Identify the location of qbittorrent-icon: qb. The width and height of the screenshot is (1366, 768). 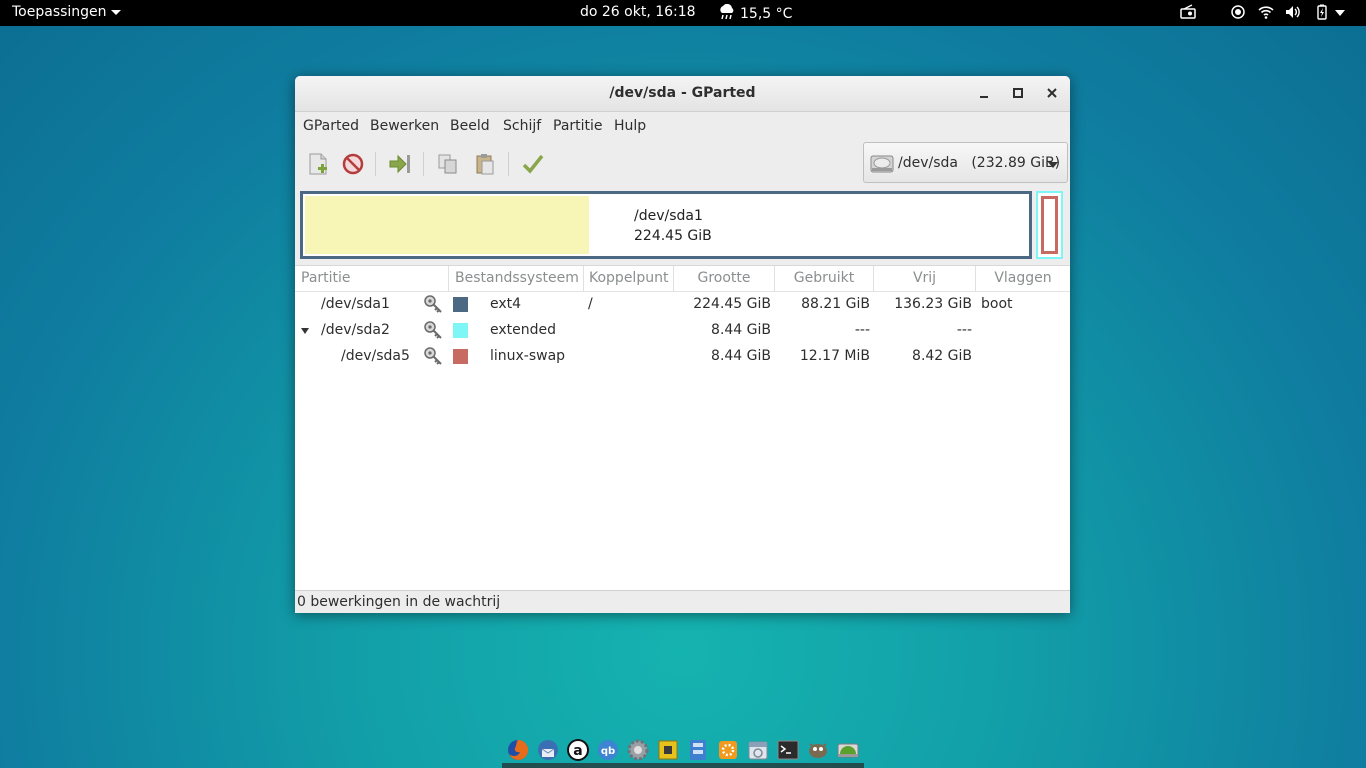
(608, 750).